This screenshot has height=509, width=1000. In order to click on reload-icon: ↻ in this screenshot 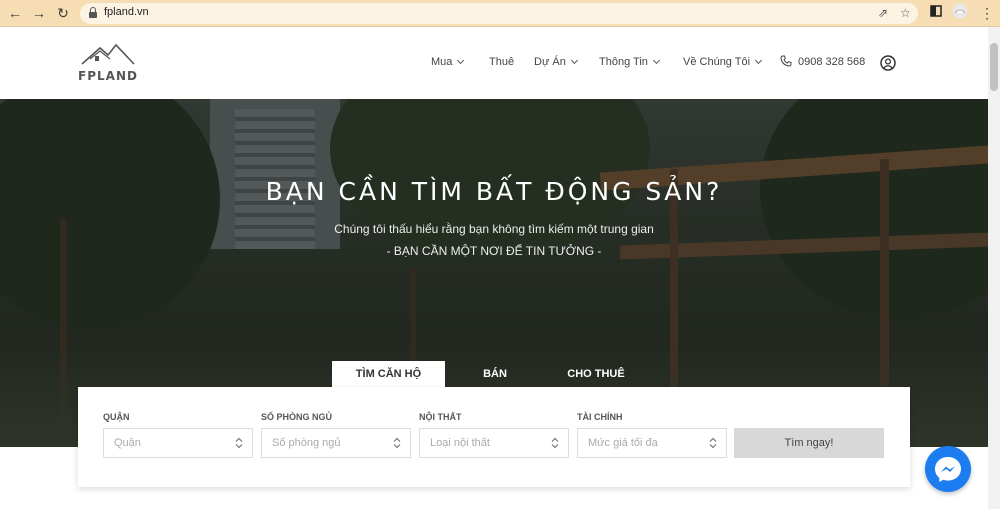, I will do `click(63, 13)`.